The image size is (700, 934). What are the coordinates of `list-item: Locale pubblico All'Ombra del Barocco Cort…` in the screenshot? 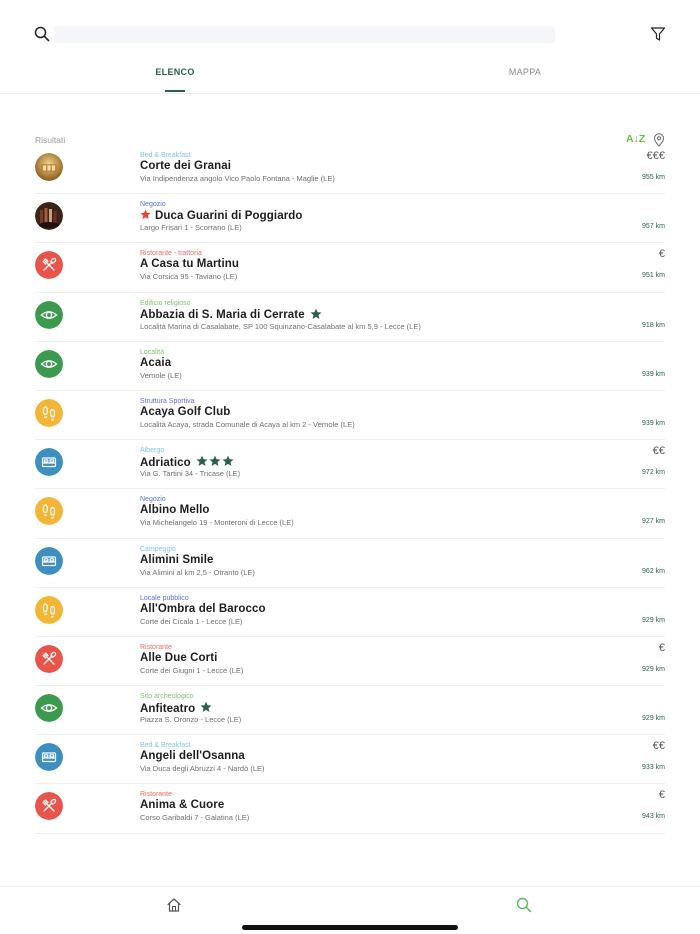 It's located at (350, 612).